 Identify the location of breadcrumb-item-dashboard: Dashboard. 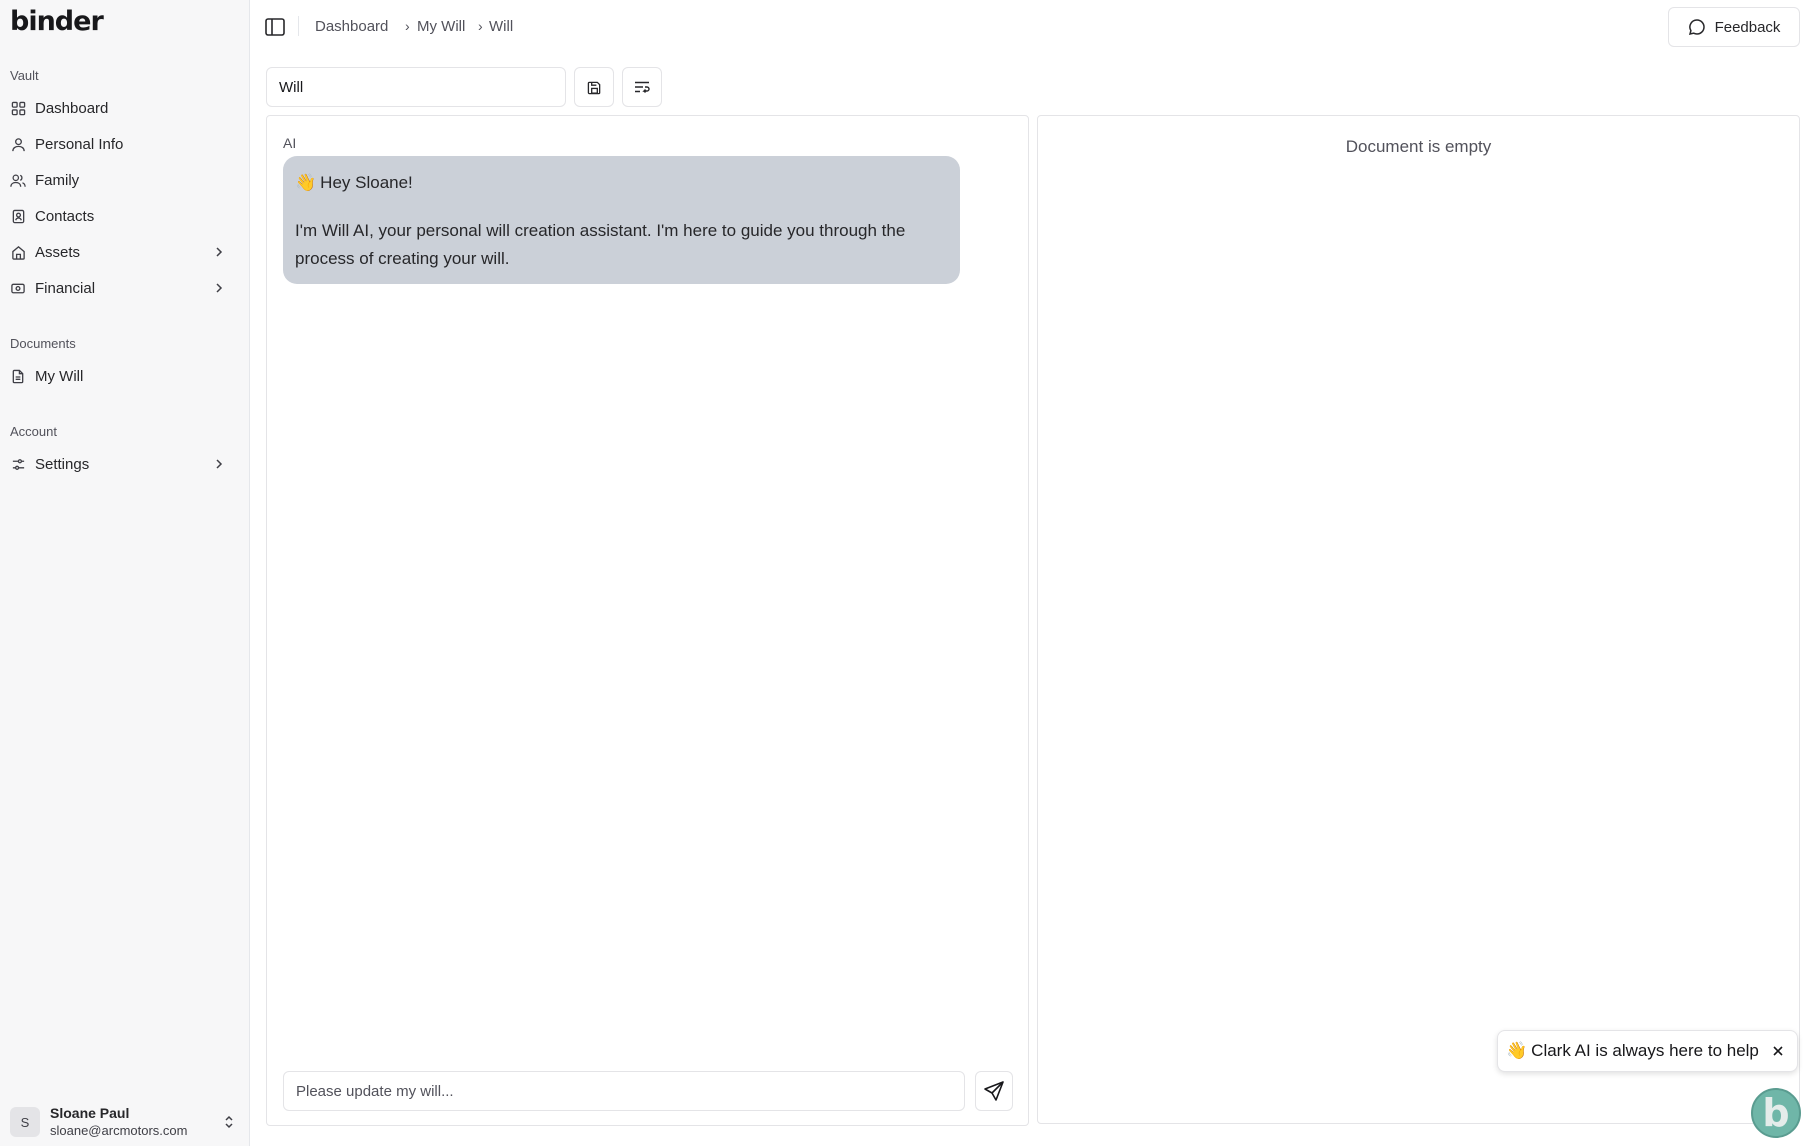
(351, 26).